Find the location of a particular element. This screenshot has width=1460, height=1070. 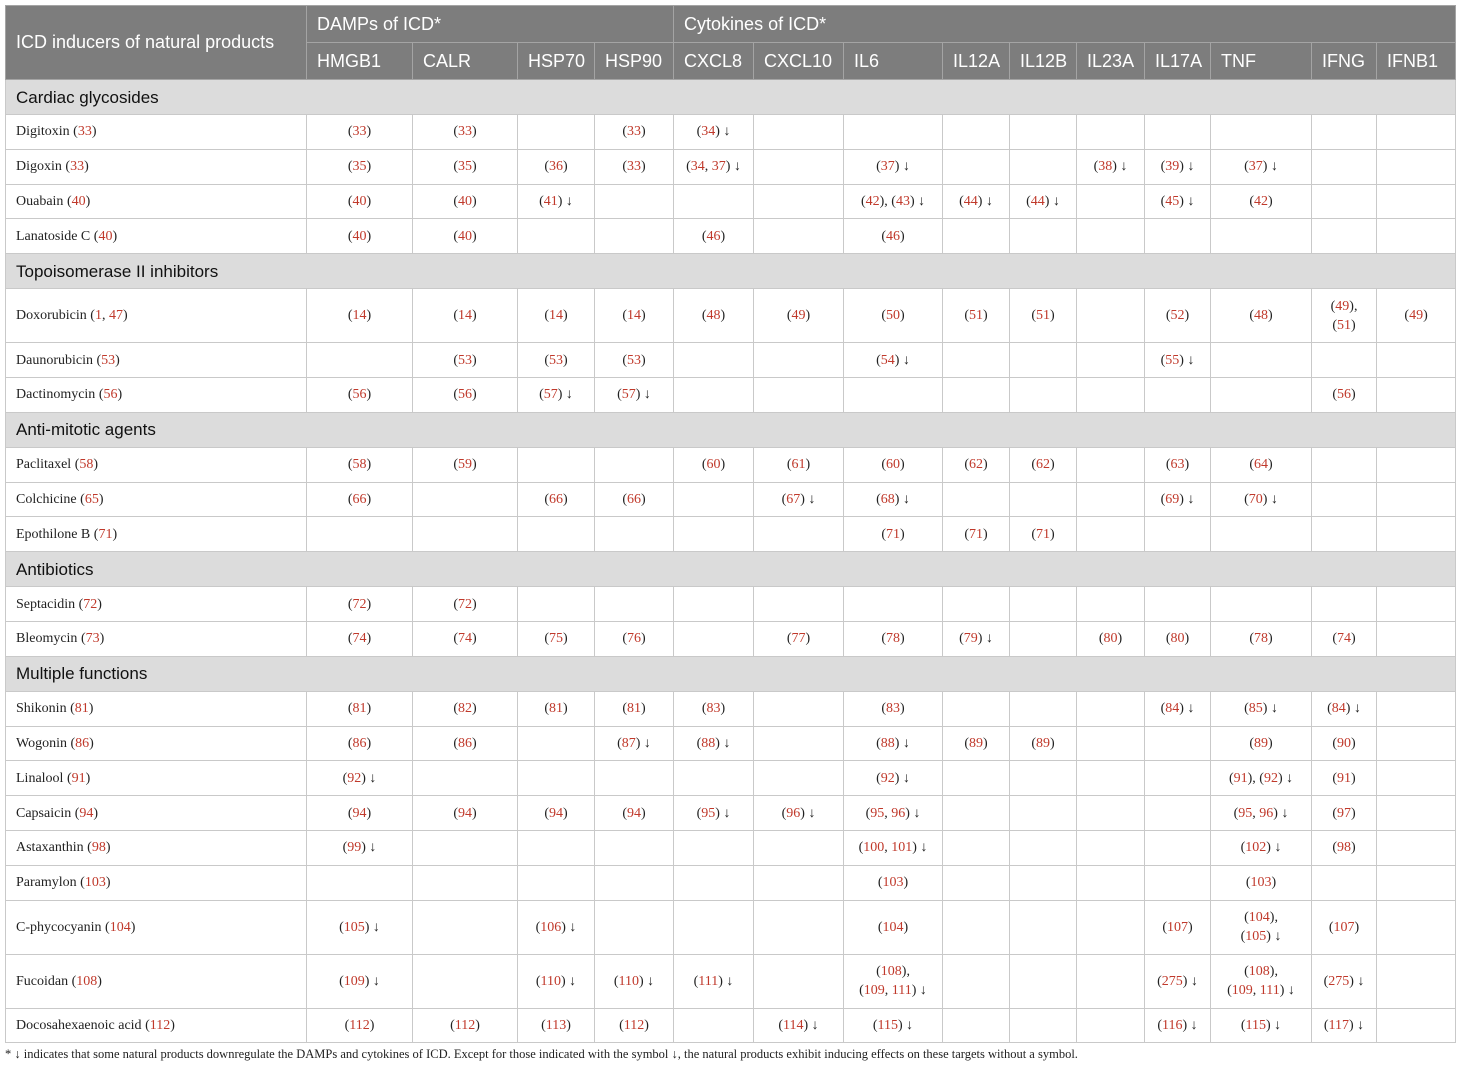

cell-calr: (72) is located at coordinates (465, 604).